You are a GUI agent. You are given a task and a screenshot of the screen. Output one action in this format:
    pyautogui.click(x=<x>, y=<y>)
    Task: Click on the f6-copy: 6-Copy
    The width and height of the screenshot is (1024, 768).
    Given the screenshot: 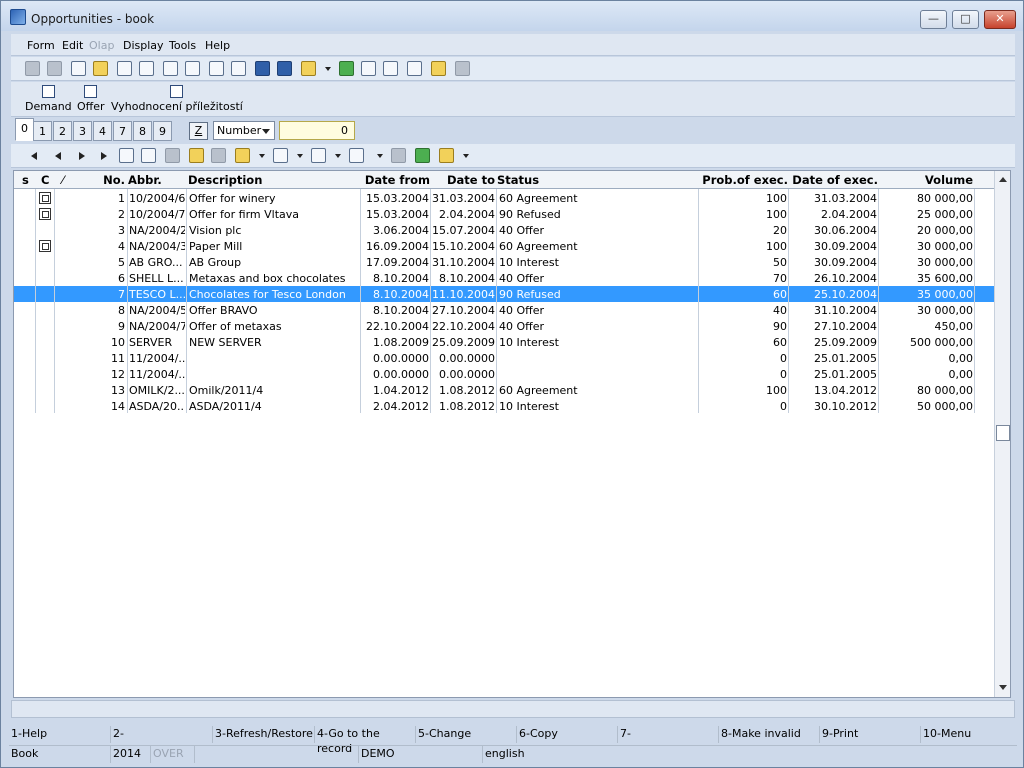 What is the action you would take?
    pyautogui.click(x=567, y=734)
    